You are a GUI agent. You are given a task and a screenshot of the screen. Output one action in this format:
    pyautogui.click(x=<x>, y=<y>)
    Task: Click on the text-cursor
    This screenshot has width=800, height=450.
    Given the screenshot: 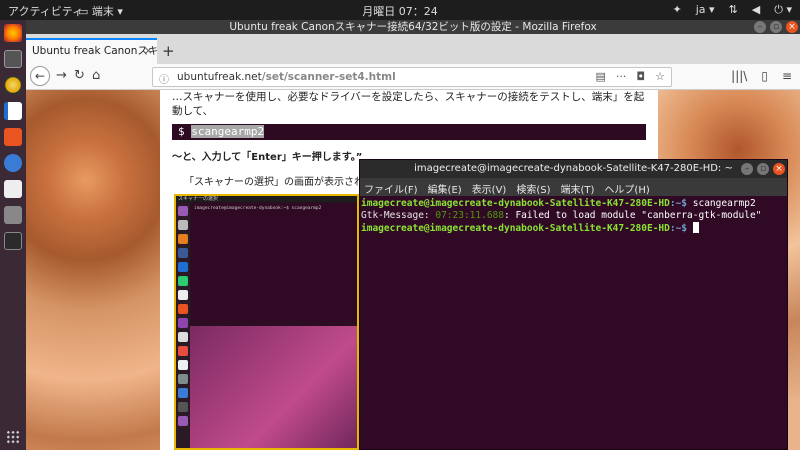 What is the action you would take?
    pyautogui.click(x=695, y=227)
    